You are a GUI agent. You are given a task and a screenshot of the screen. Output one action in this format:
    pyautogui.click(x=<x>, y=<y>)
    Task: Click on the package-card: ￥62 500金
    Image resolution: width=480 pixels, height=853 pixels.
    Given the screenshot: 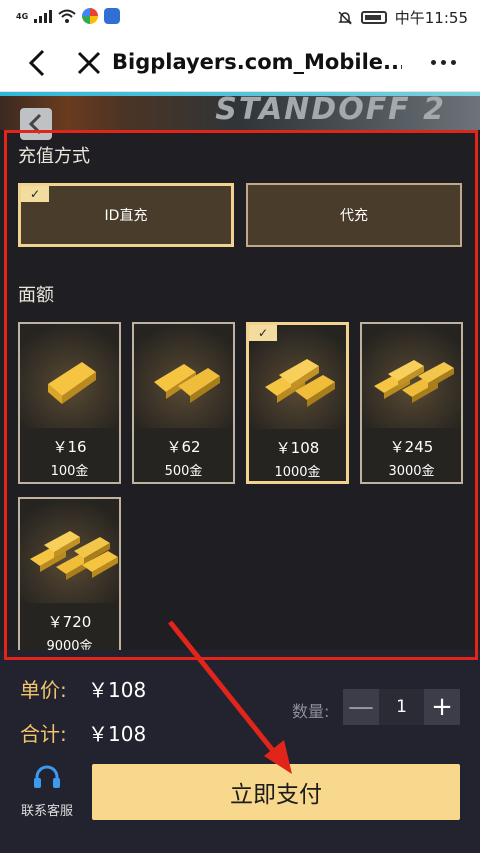 What is the action you would take?
    pyautogui.click(x=183, y=403)
    